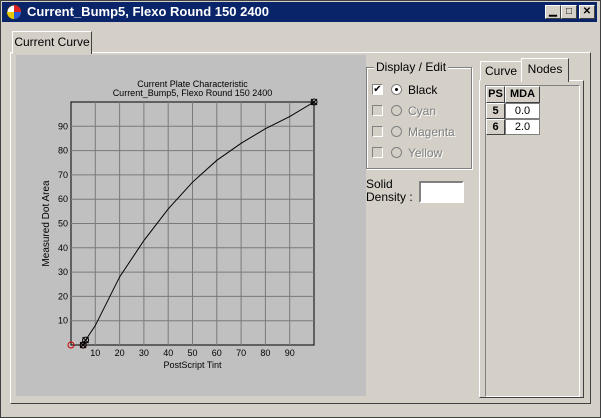 This screenshot has height=418, width=601. I want to click on maximize-icon: □, so click(569, 11).